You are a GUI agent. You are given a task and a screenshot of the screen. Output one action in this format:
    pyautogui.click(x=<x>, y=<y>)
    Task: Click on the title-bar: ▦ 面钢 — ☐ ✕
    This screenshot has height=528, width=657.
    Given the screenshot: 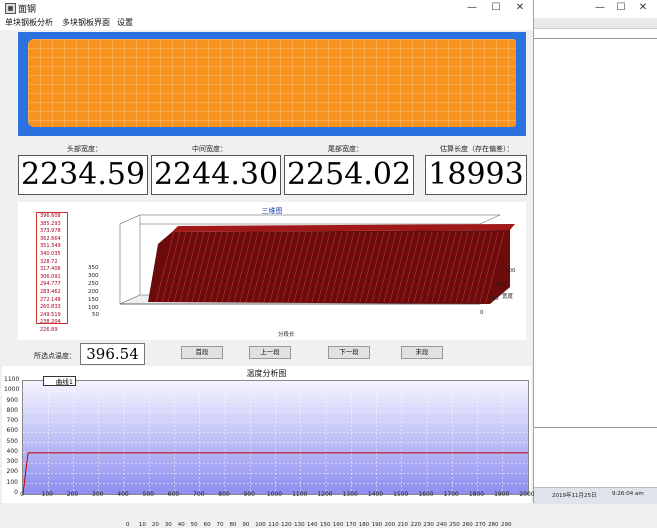 What is the action you would take?
    pyautogui.click(x=266, y=8)
    